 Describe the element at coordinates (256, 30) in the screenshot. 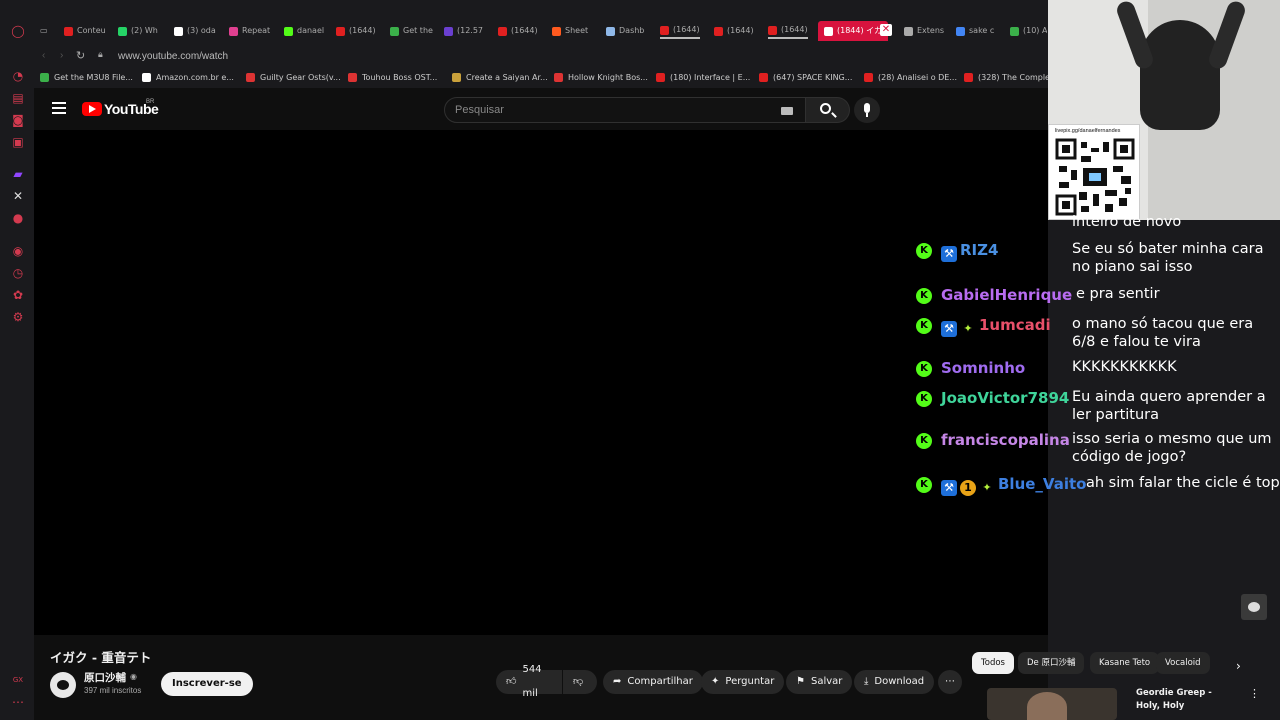

I see `tab-label: Repeat` at that location.